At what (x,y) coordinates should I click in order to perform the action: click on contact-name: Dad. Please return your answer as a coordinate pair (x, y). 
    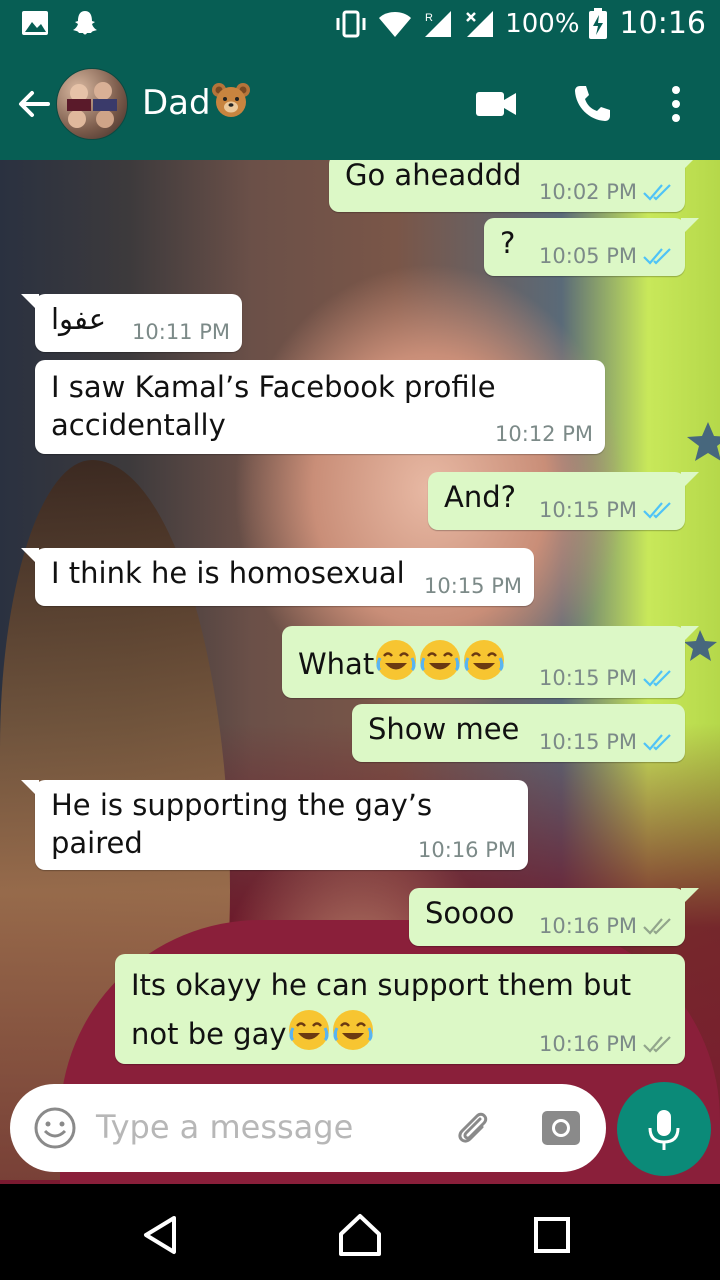
    Looking at the image, I should click on (196, 102).